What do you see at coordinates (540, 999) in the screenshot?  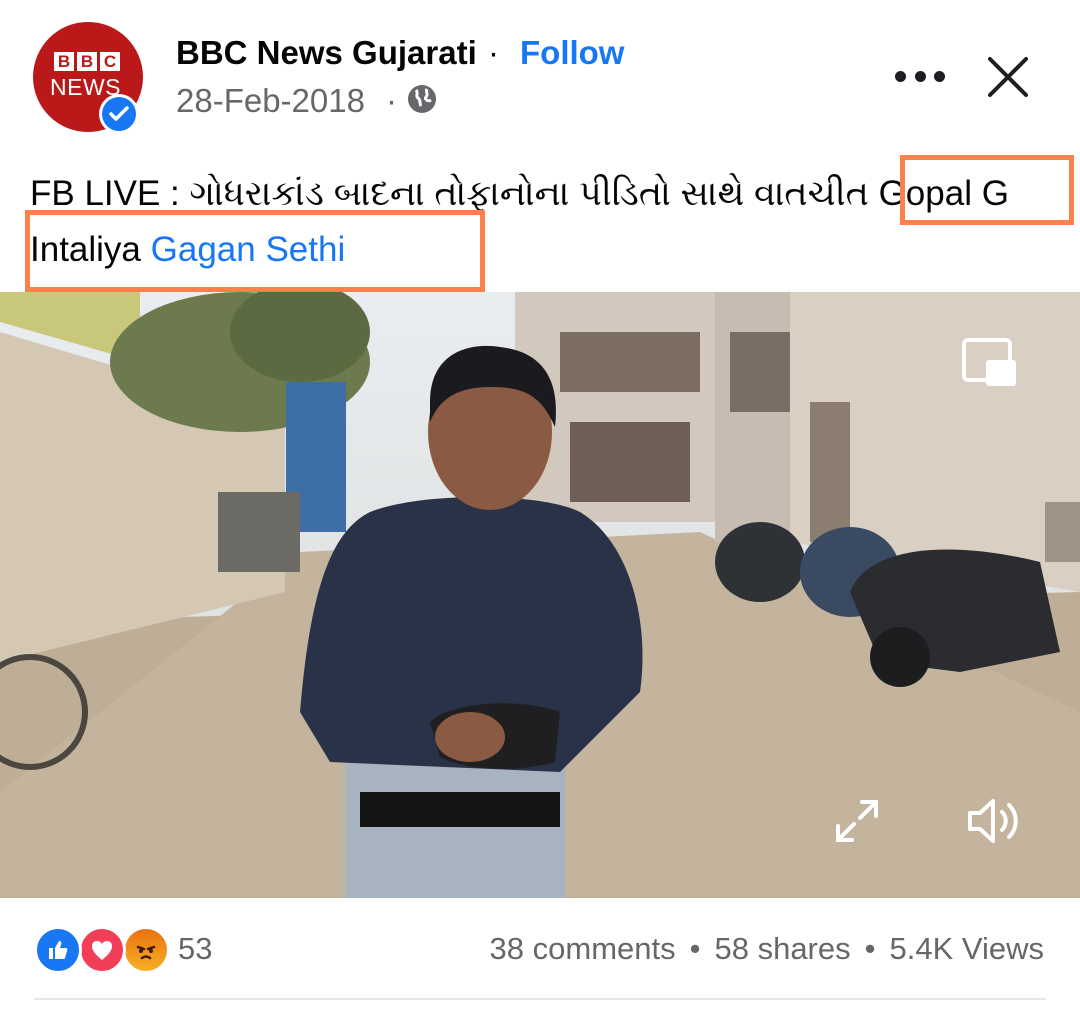 I see `divider` at bounding box center [540, 999].